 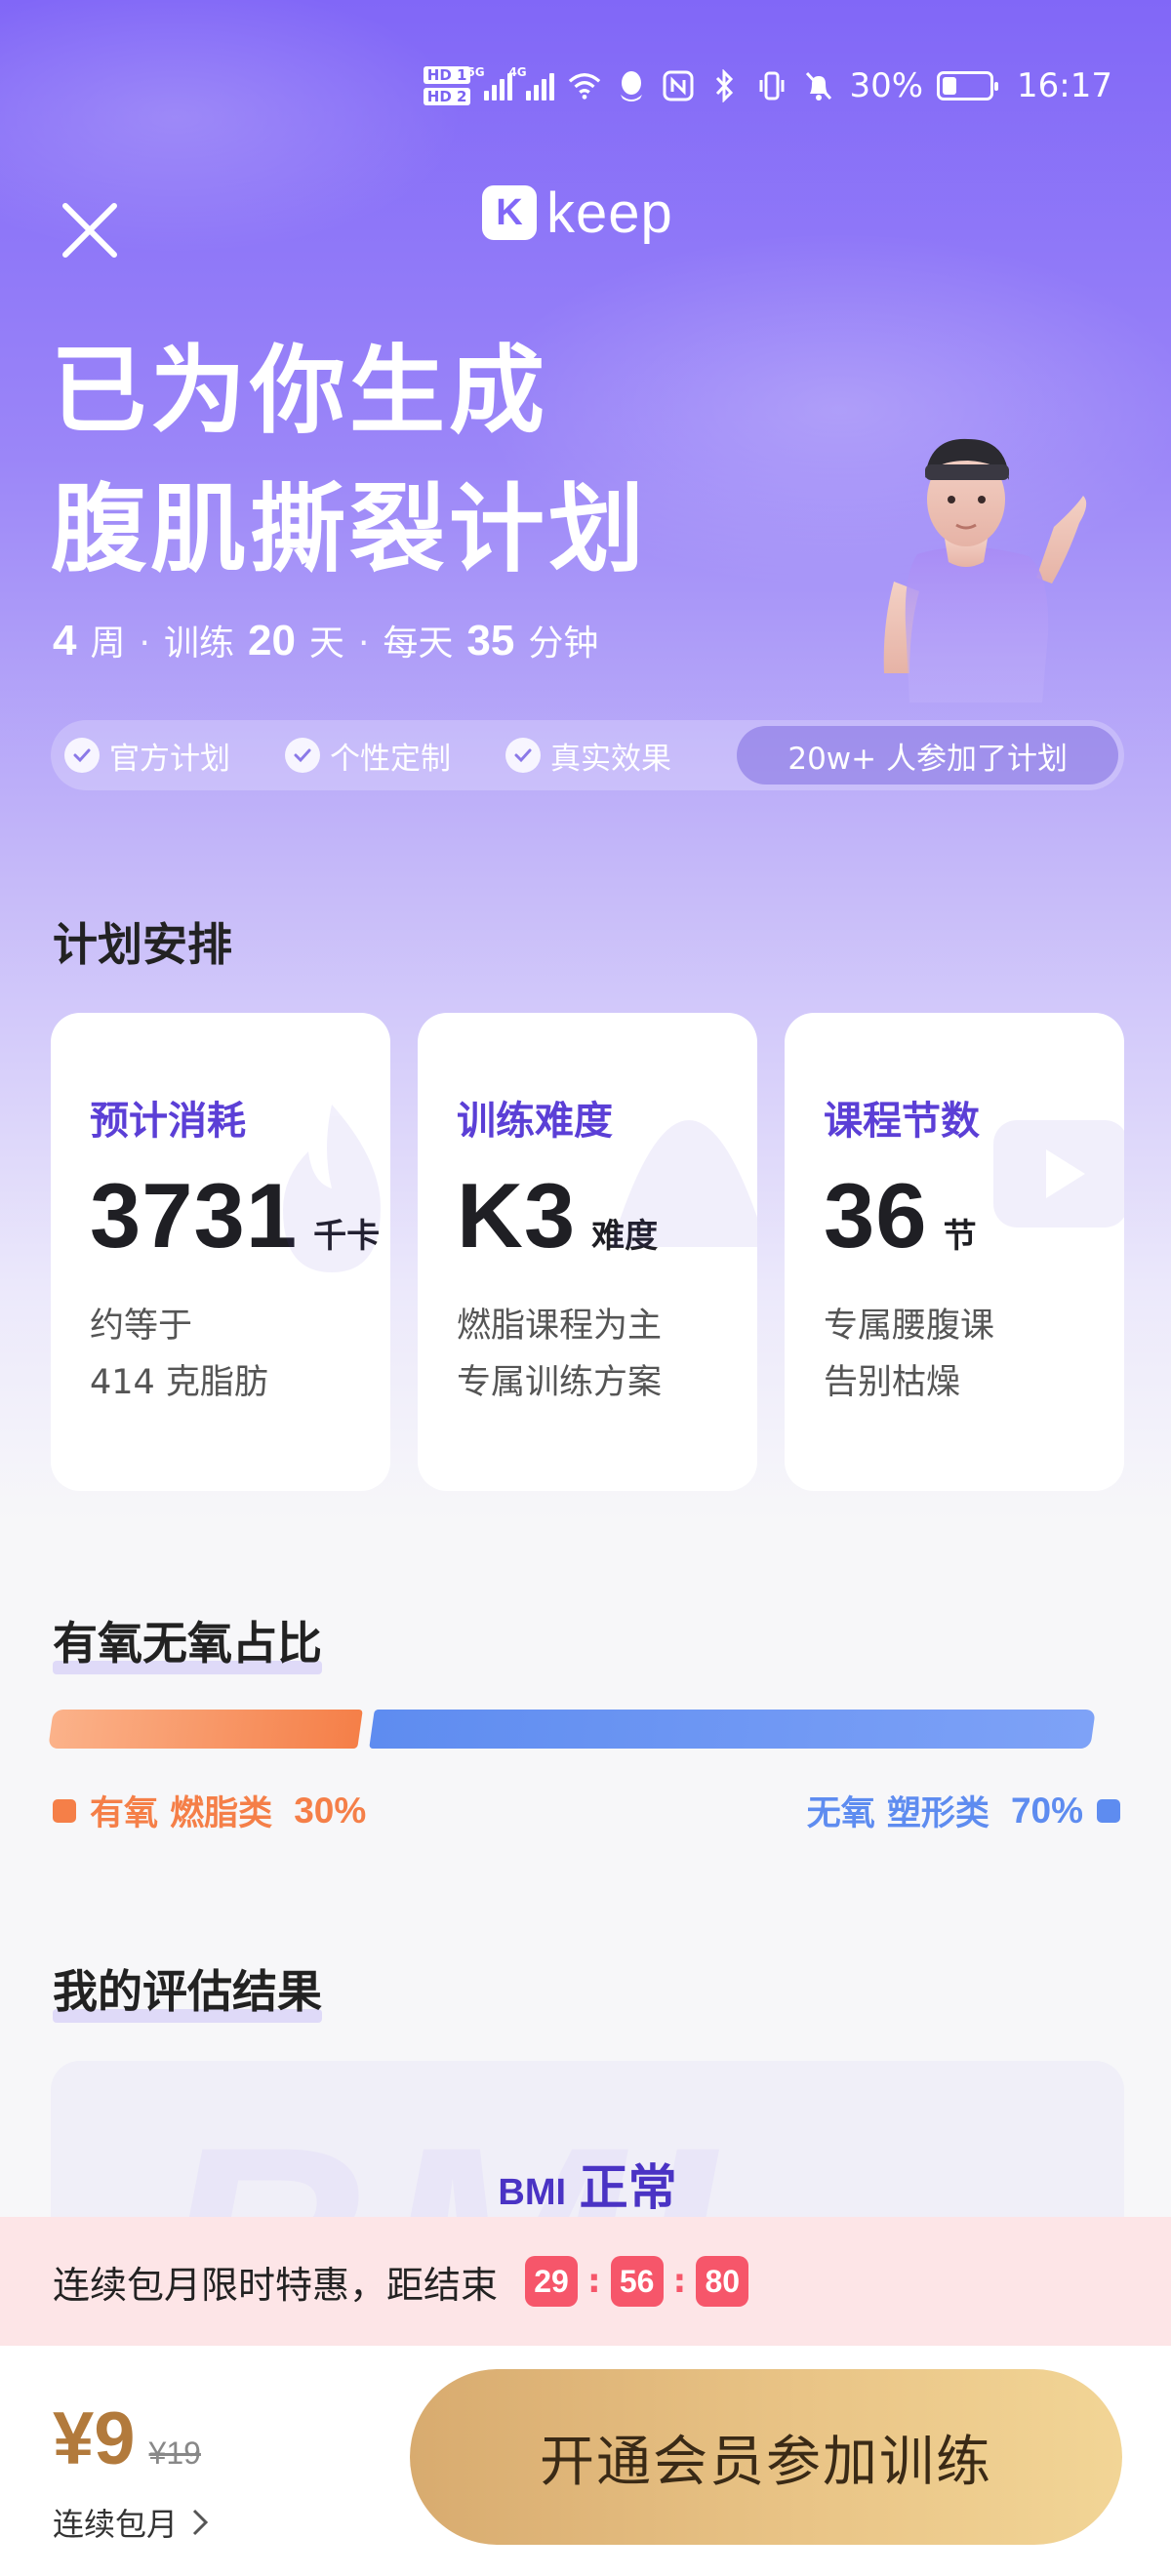 I want to click on close-icon, so click(x=89, y=230).